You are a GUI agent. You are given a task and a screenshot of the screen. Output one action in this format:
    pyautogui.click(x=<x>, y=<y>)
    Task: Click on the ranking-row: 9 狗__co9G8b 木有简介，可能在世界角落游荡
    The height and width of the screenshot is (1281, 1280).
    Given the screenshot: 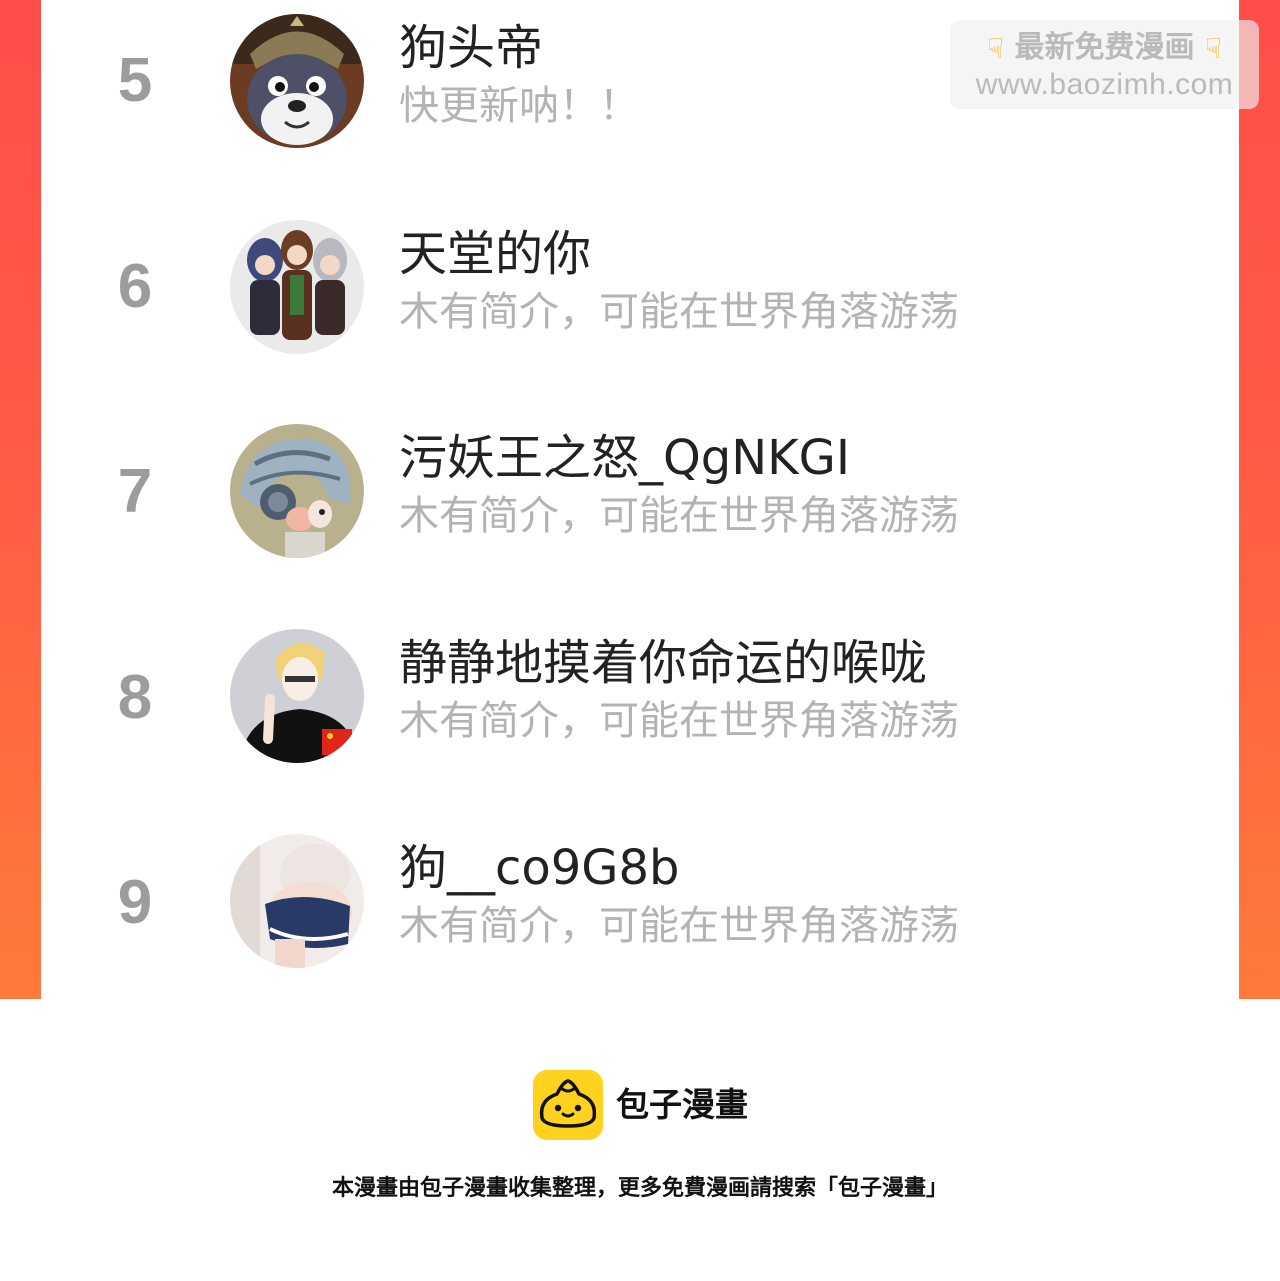 What is the action you would take?
    pyautogui.click(x=640, y=922)
    